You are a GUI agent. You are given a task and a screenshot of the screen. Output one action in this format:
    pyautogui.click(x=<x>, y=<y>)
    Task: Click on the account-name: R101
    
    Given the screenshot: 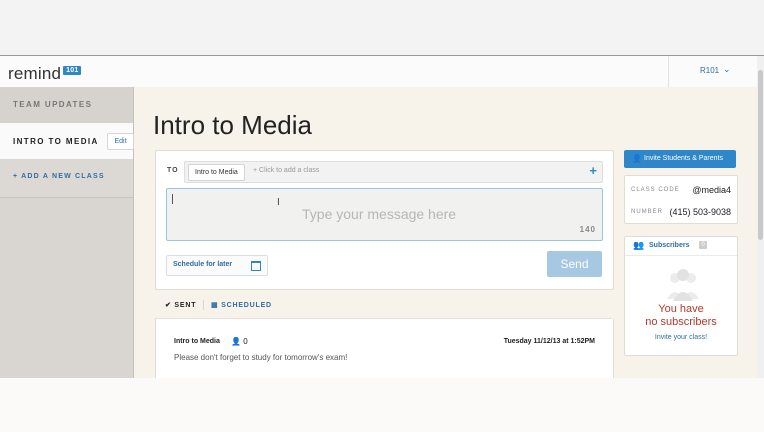 What is the action you would take?
    pyautogui.click(x=710, y=70)
    